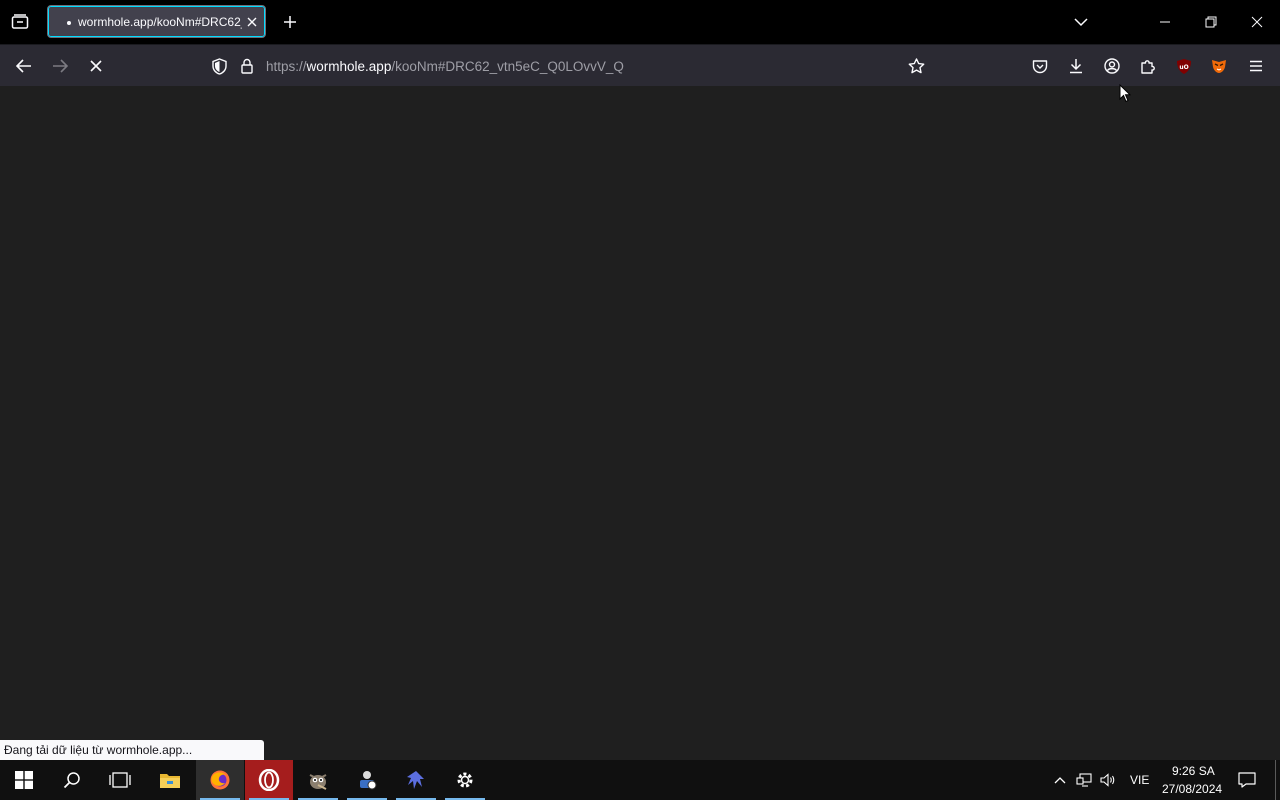  I want to click on stop-loading-icon, so click(96, 66).